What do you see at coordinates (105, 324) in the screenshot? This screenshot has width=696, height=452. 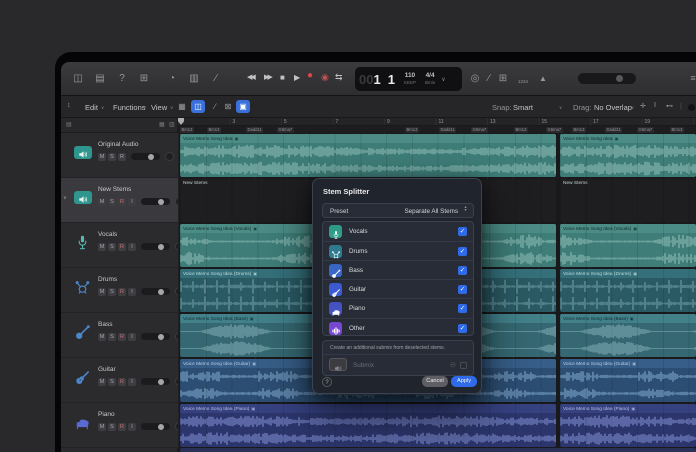 I see `track-name: Bass` at bounding box center [105, 324].